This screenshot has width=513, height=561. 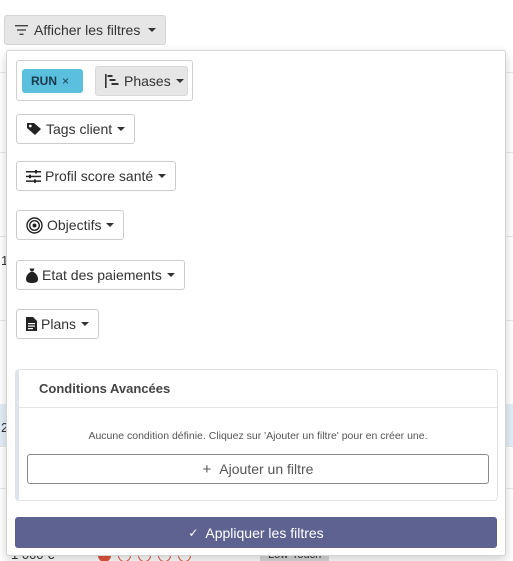 What do you see at coordinates (264, 532) in the screenshot?
I see `apply-filters-label: Appliquer les filtres` at bounding box center [264, 532].